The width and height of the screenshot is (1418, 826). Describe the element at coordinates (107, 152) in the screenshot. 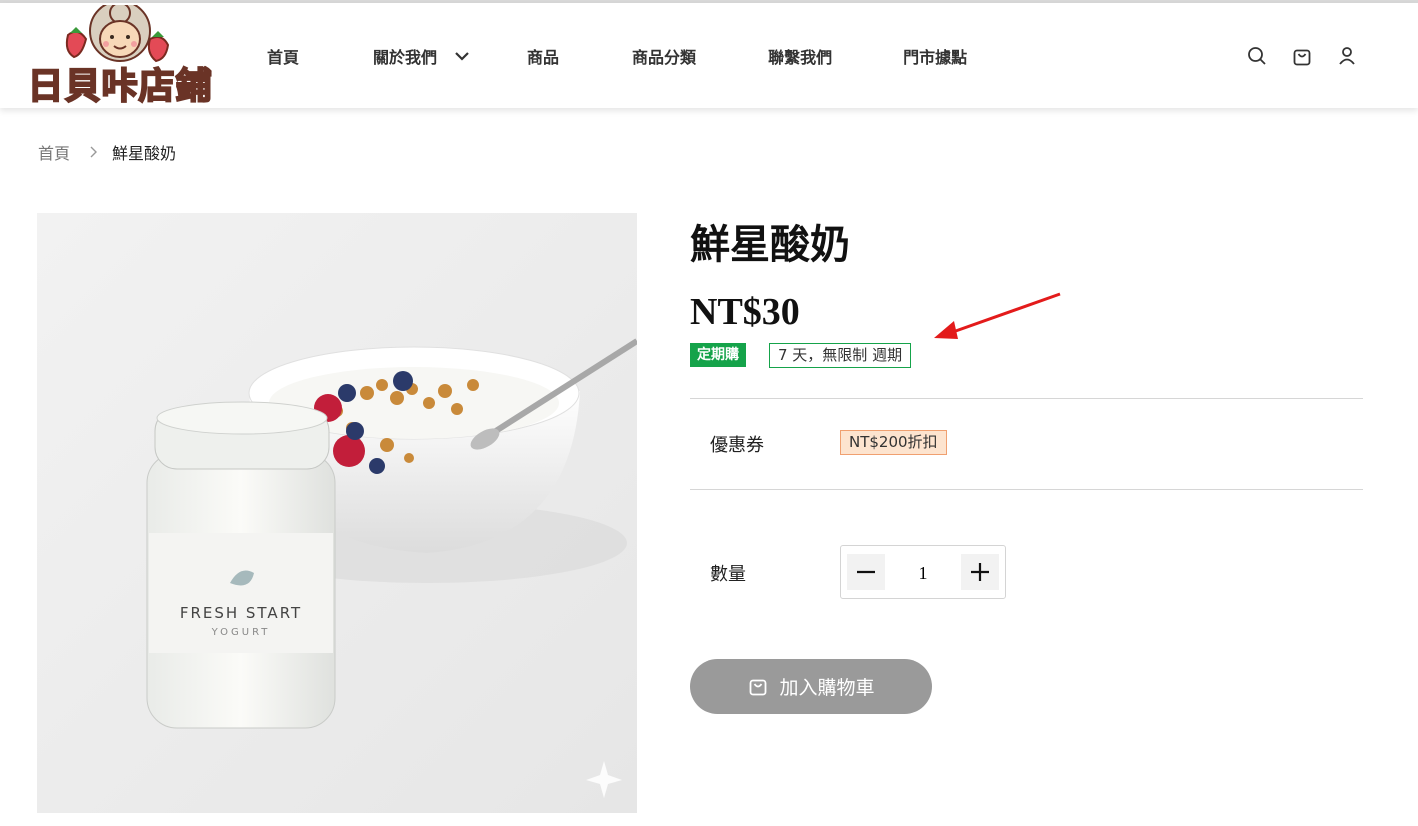

I see `breadcrumb: 首頁 鮮星酸奶` at that location.